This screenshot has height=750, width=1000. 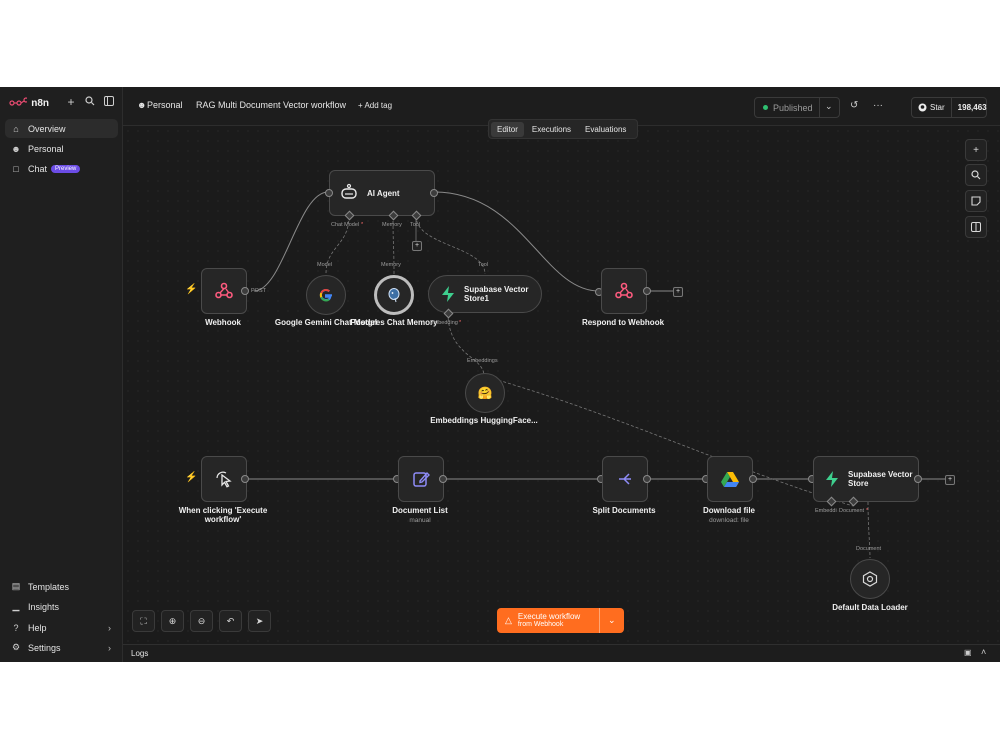 I want to click on logs-panel: Logs ▣ ˄, so click(x=561, y=653).